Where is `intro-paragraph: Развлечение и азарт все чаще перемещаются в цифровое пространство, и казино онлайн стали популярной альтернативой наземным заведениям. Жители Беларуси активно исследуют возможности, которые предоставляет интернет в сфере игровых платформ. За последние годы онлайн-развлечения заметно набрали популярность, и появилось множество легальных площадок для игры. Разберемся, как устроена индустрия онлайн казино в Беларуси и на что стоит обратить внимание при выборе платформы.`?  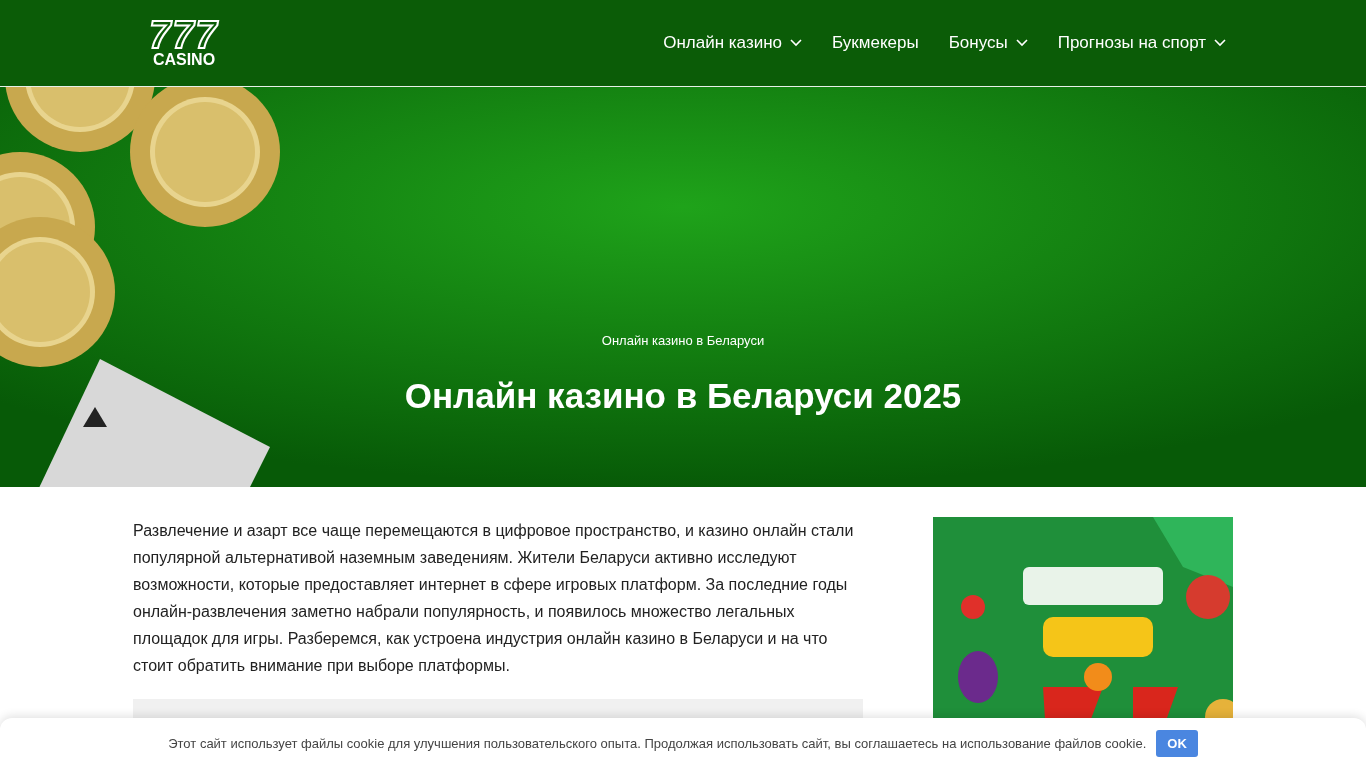
intro-paragraph: Развлечение и азарт все чаще перемещаются в цифровое пространство, и казино онлайн стали популярной альтернативой наземным заведениям. Жители Беларуси активно исследуют возможности, которые предоставляет интернет в сфере игровых платформ. За последние годы онлайн-развлечения заметно набрали популярность, и появилось множество легальных площадок для игры. Разберемся, как устроена индустрия онлайн казино в Беларуси и на что стоит обратить внимание при выборе платформы. is located at coordinates (494, 598).